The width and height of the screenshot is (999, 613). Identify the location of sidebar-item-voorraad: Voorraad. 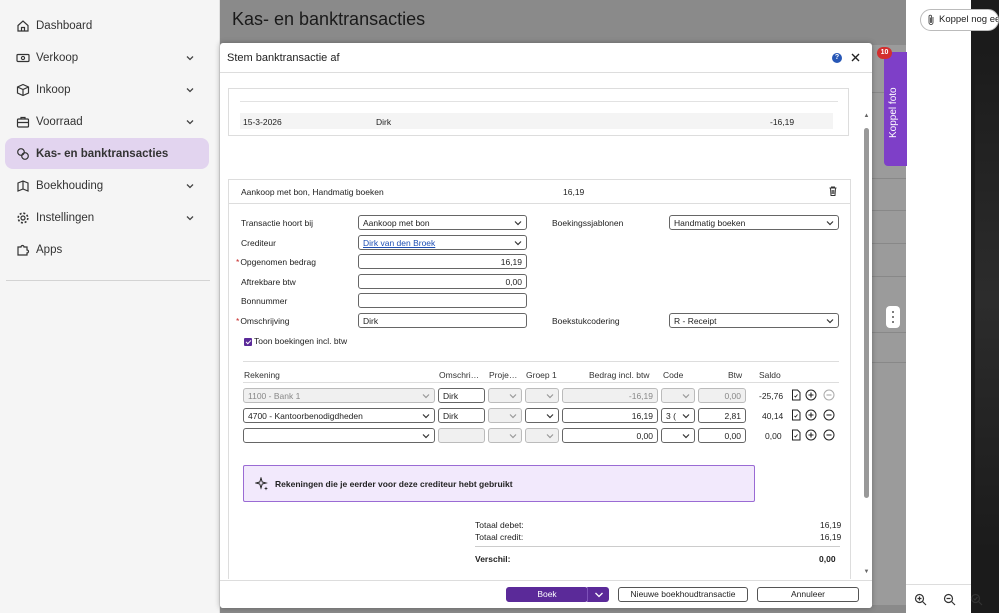
(107, 121).